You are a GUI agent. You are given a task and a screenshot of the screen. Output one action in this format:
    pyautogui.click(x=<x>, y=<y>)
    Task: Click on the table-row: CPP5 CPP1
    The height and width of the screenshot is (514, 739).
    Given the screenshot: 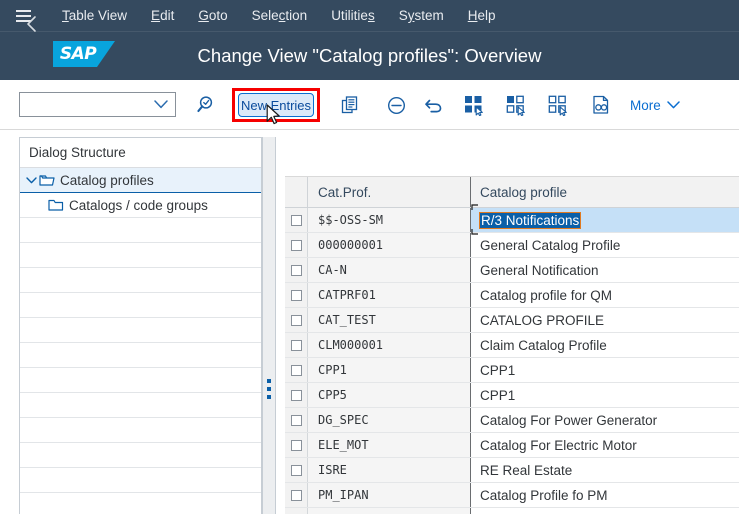 What is the action you would take?
    pyautogui.click(x=512, y=395)
    